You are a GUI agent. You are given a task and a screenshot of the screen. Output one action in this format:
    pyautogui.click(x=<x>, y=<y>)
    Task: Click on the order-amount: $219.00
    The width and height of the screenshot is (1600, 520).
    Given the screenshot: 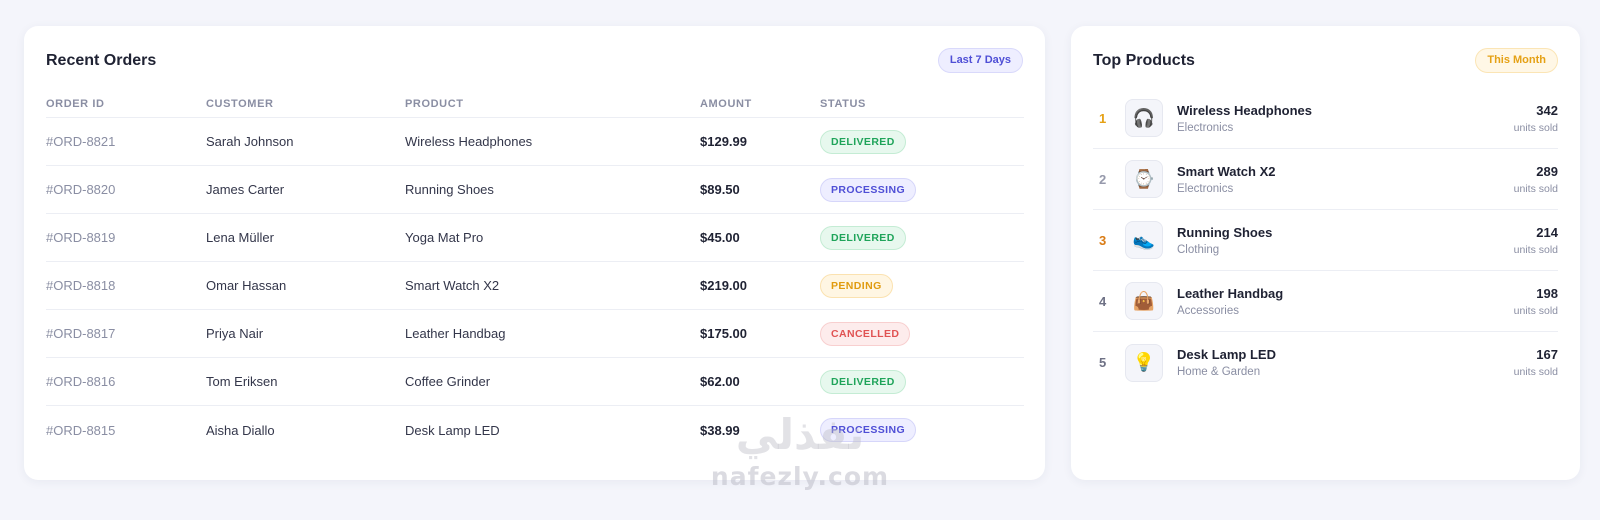 What is the action you would take?
    pyautogui.click(x=723, y=285)
    